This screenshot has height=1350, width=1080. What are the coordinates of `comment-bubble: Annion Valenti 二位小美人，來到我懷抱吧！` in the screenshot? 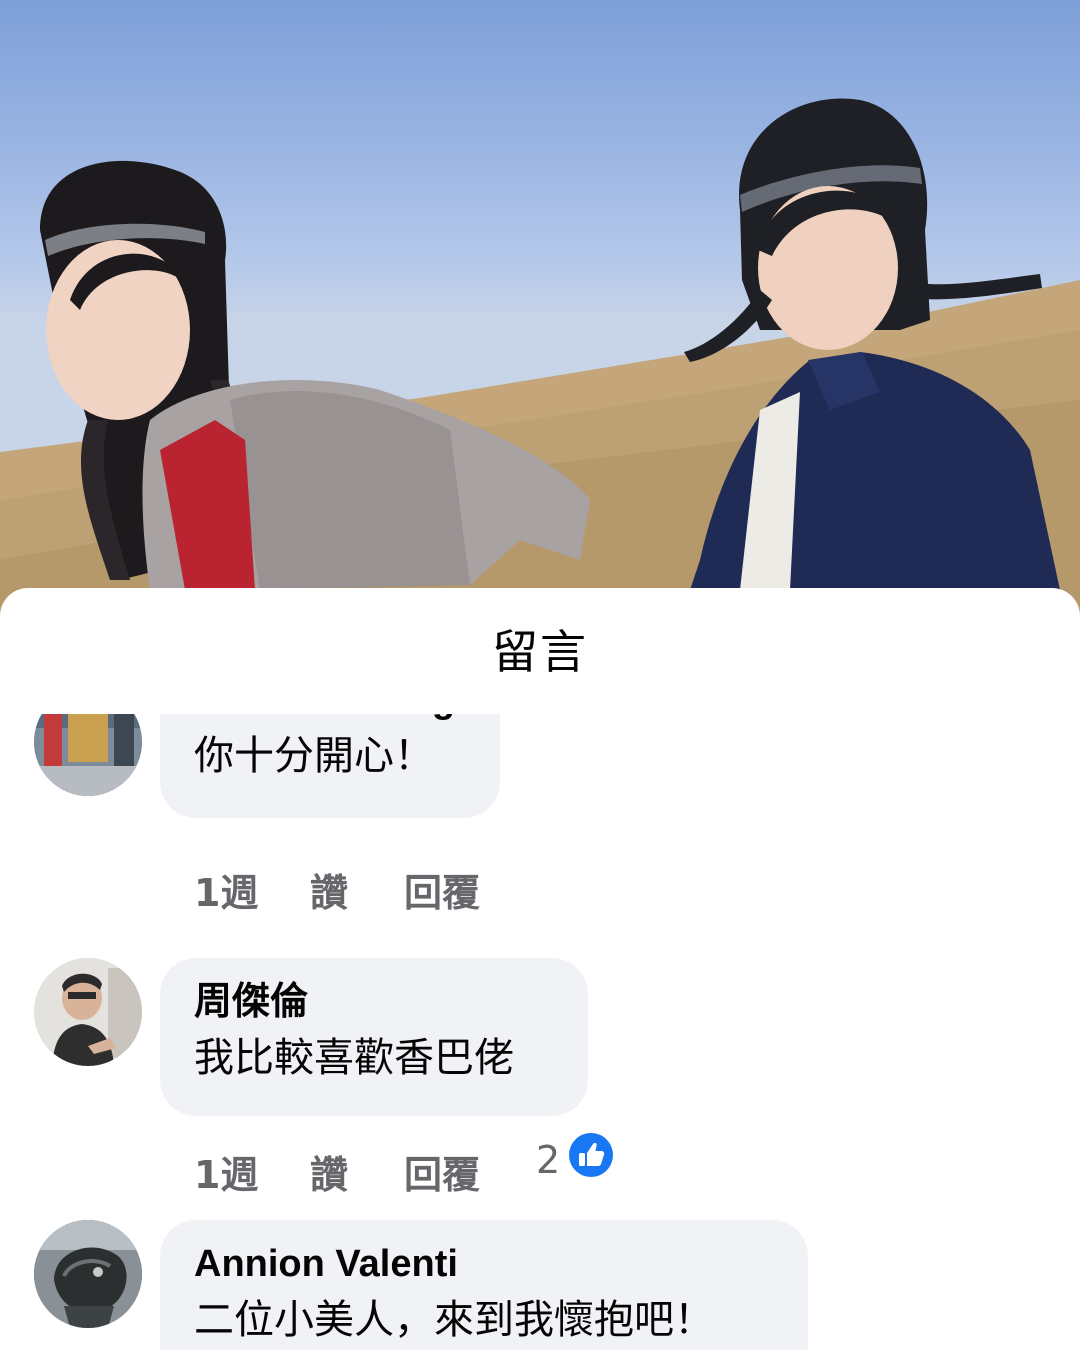 It's located at (484, 1285).